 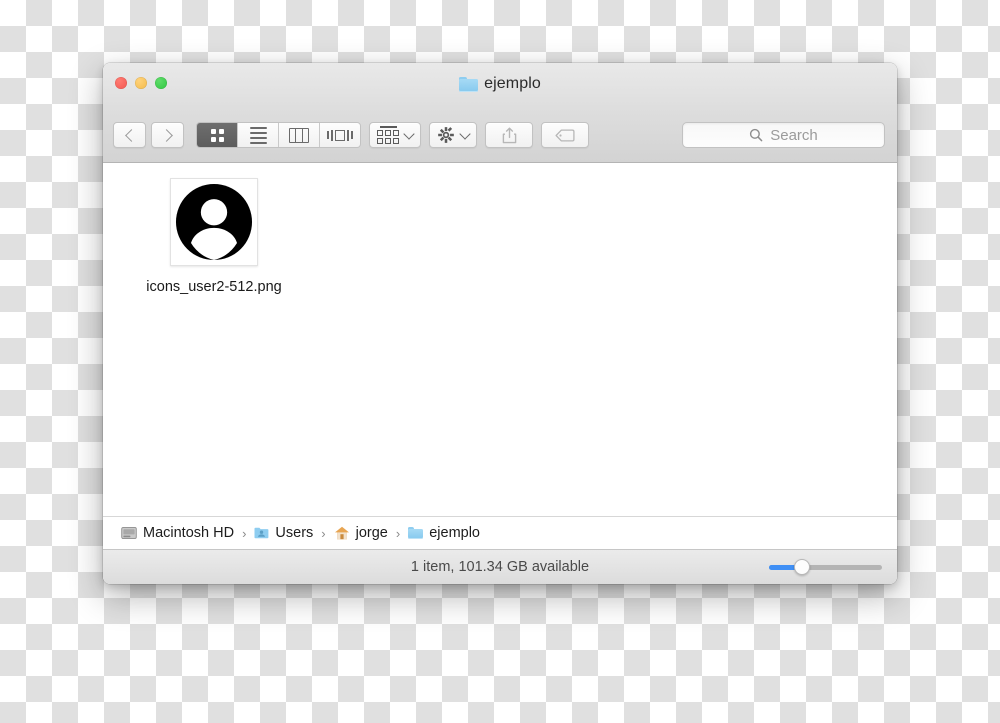 What do you see at coordinates (121, 83) in the screenshot?
I see `close-button` at bounding box center [121, 83].